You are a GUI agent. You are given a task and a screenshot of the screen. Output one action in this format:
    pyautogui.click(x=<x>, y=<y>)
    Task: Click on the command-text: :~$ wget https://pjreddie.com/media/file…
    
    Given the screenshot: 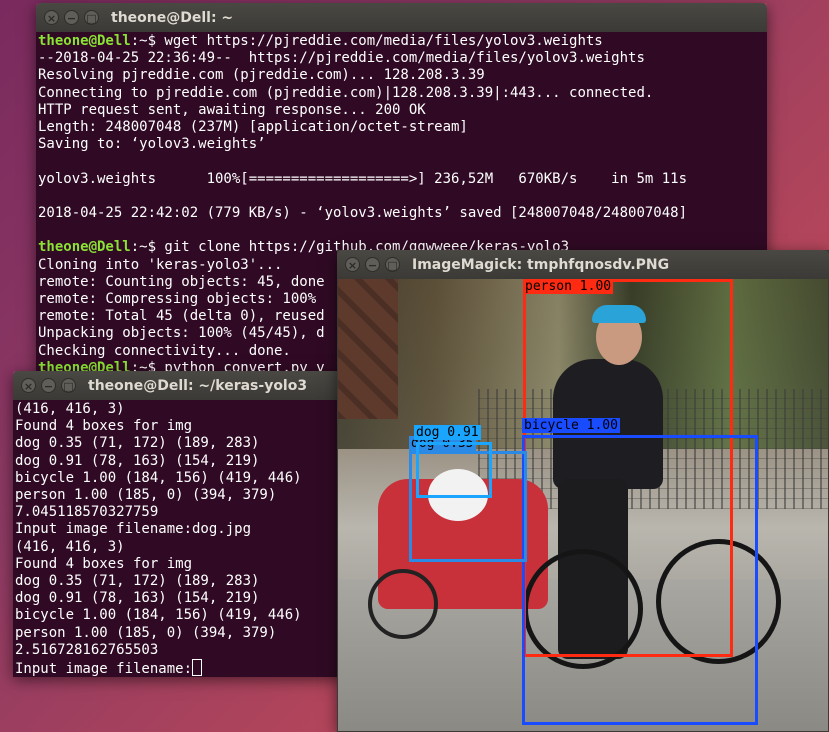 What is the action you would take?
    pyautogui.click(x=366, y=41)
    